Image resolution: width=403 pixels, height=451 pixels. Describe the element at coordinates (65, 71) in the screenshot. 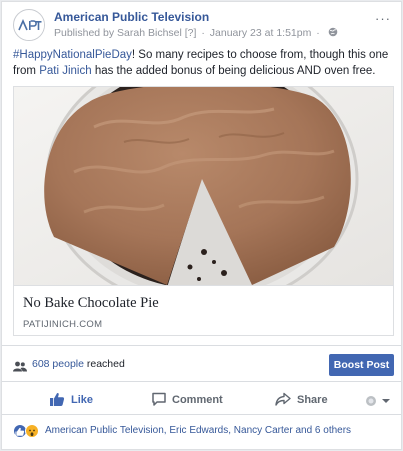

I see `mention-link: Pati Jinich` at that location.